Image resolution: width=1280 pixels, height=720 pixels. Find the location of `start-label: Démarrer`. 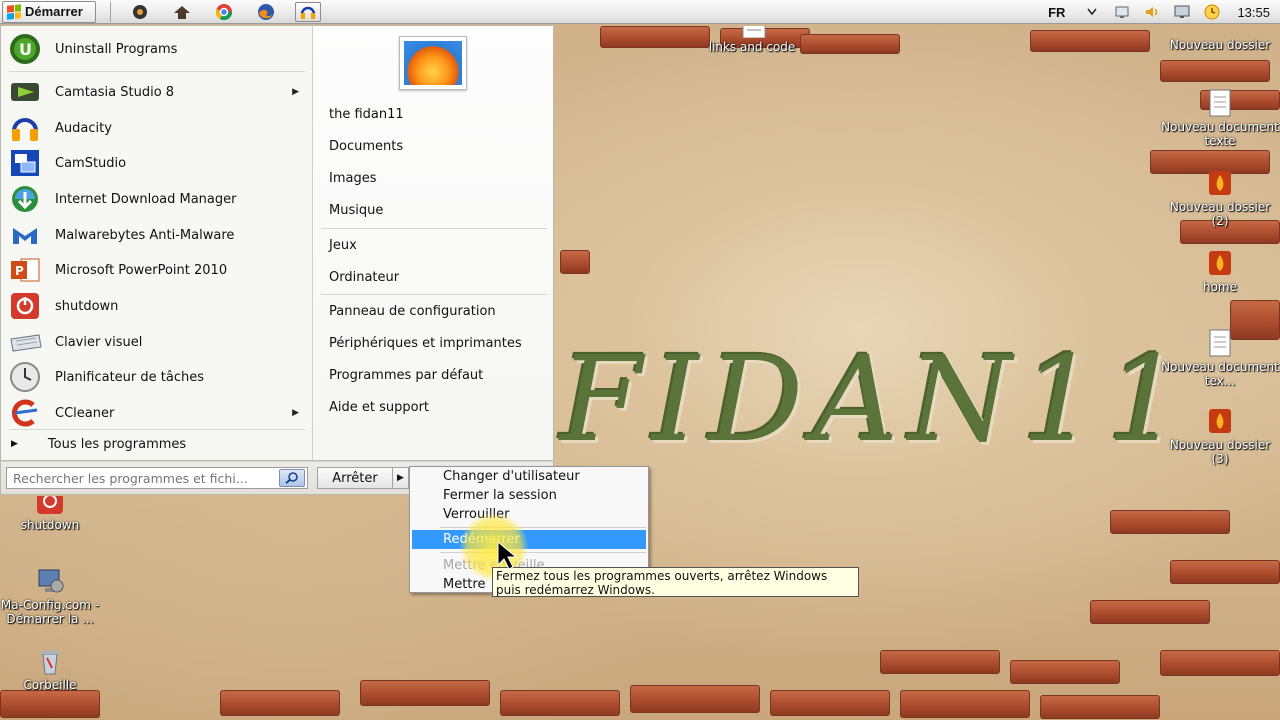

start-label: Démarrer is located at coordinates (54, 11).